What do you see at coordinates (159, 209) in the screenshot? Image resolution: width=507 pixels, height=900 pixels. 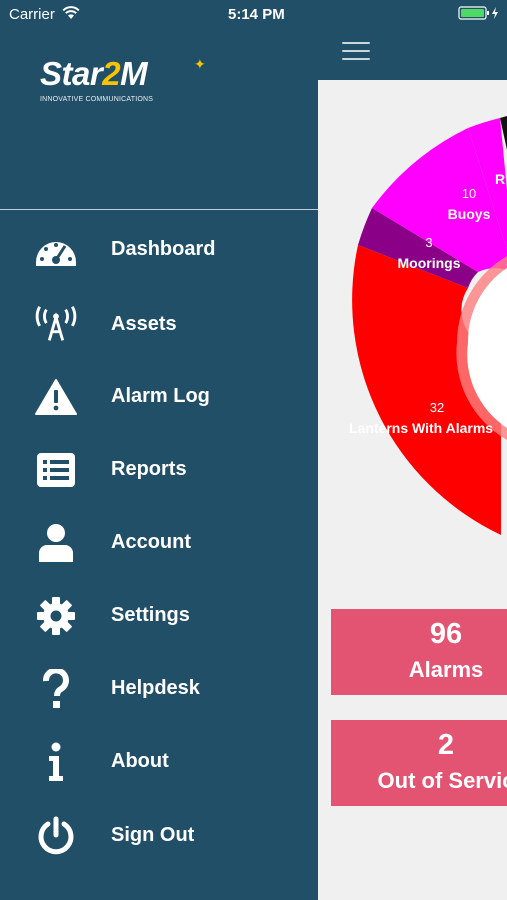 I see `drawer-divider` at bounding box center [159, 209].